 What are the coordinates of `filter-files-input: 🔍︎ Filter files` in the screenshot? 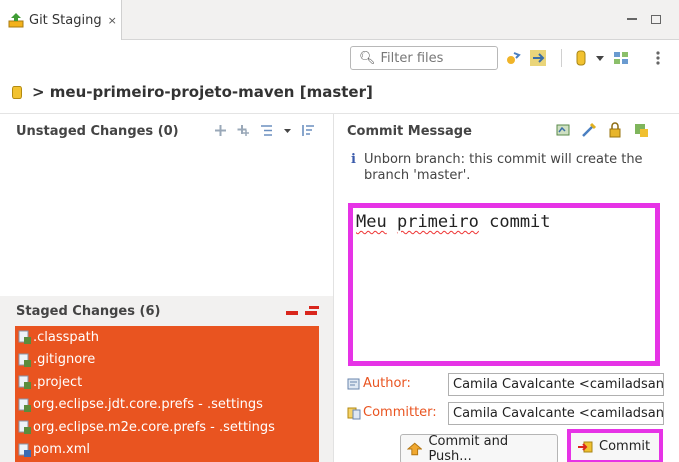 It's located at (424, 58).